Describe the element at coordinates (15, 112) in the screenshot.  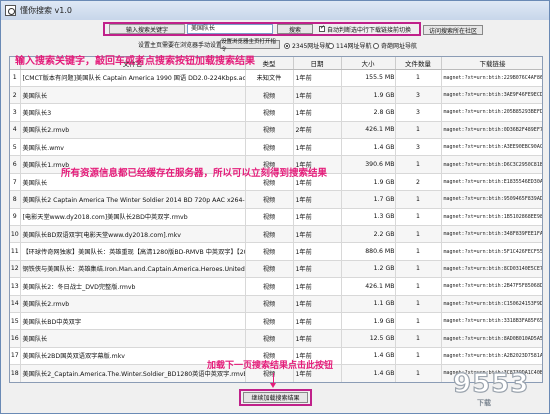
I see `cell-index: 3` at that location.